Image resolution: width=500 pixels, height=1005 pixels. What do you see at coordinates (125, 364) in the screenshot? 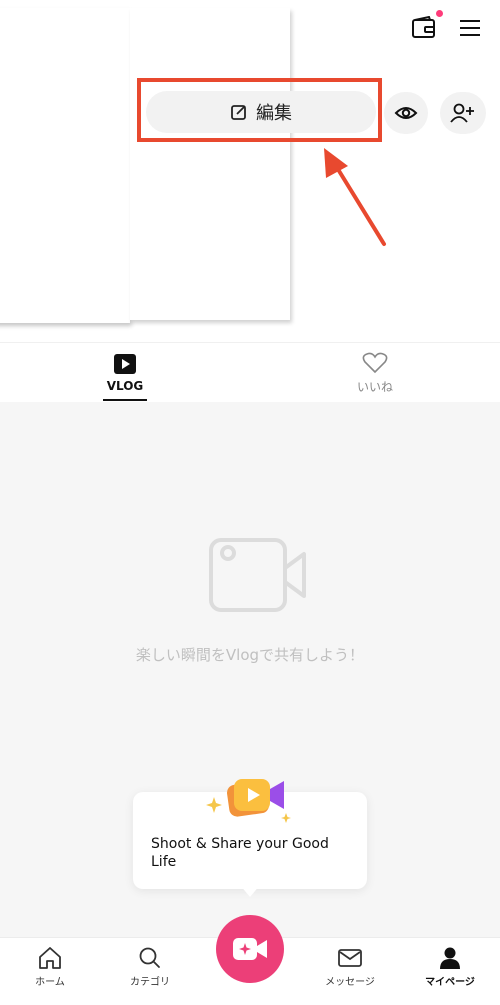
I see `play-icon` at bounding box center [125, 364].